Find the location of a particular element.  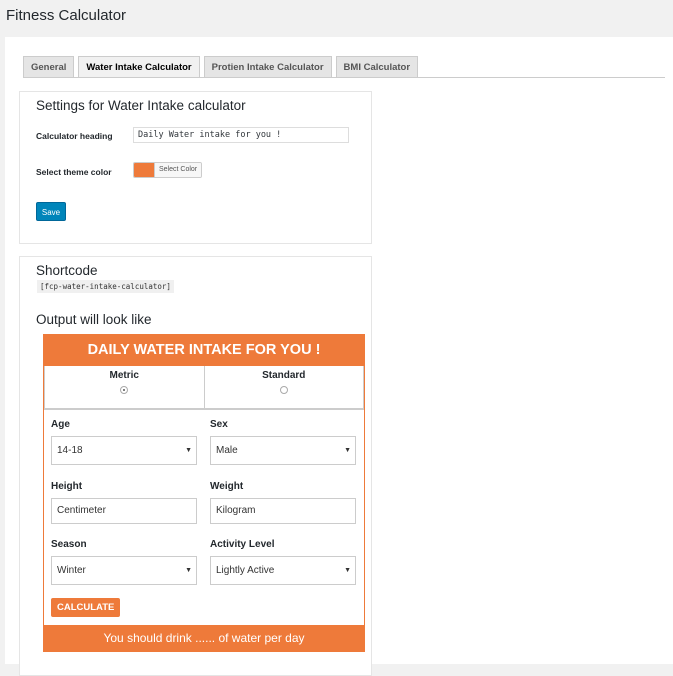

season-value: Winter is located at coordinates (71, 570).